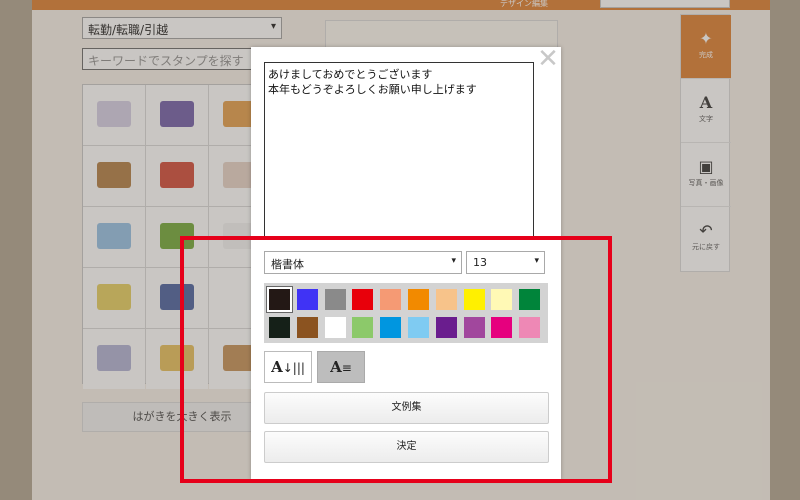 Image resolution: width=800 pixels, height=500 pixels. What do you see at coordinates (548, 59) in the screenshot?
I see `close-icon: ✕` at bounding box center [548, 59].